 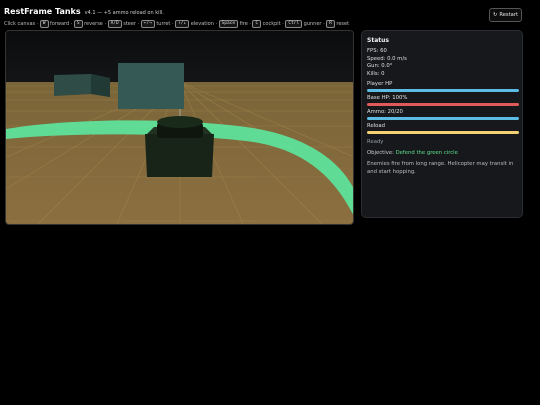 I want to click on key-r: R, so click(x=330, y=24).